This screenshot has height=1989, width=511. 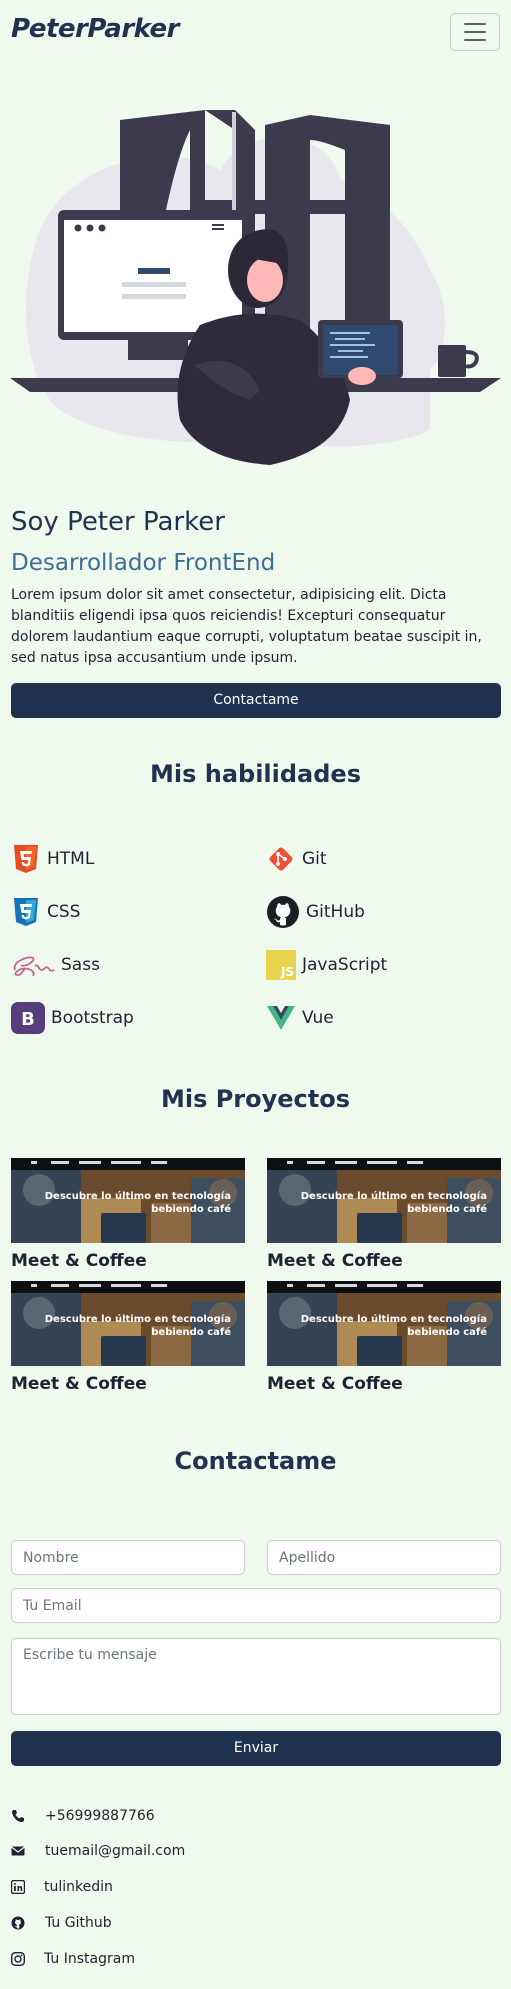 I want to click on git-icon, so click(x=281, y=859).